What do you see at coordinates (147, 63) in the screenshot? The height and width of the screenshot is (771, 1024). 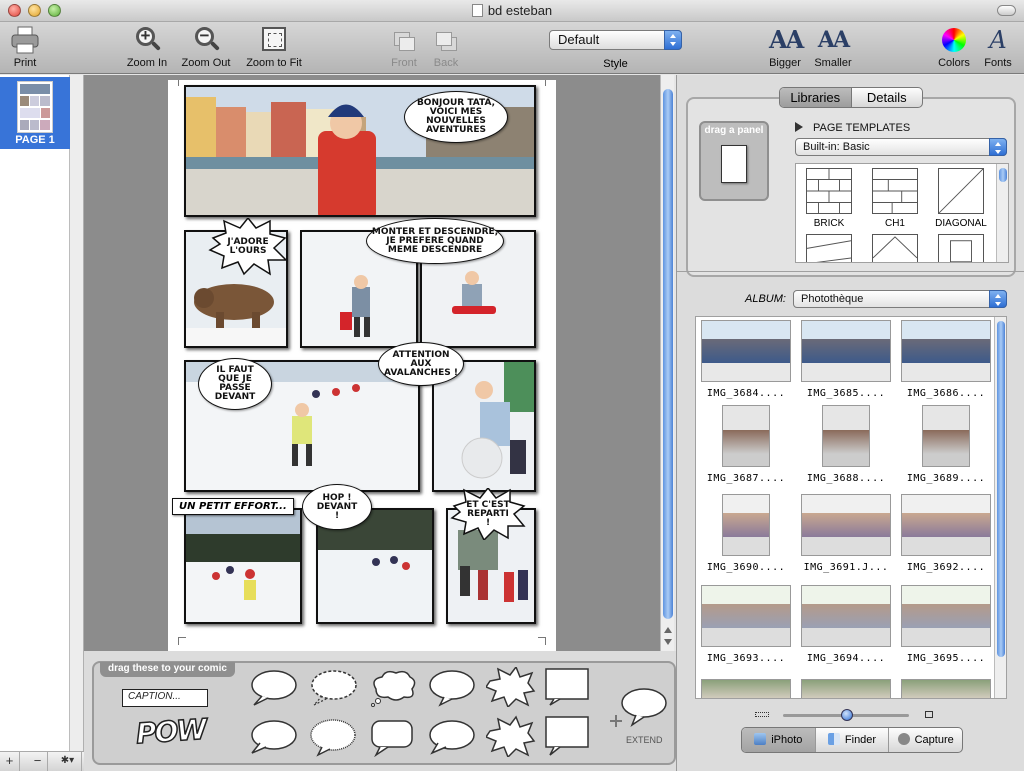 I see `zoom-in-label: Zoom In` at bounding box center [147, 63].